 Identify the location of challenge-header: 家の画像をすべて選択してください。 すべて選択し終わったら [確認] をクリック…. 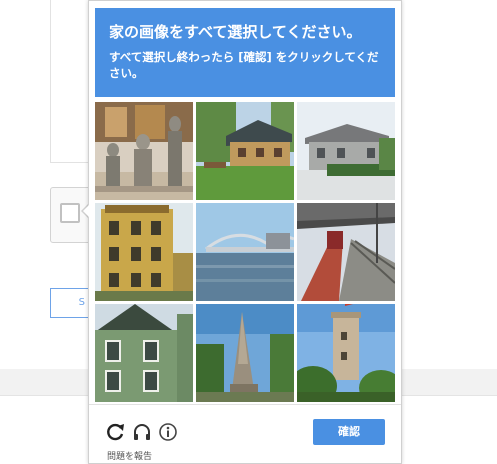
(245, 52).